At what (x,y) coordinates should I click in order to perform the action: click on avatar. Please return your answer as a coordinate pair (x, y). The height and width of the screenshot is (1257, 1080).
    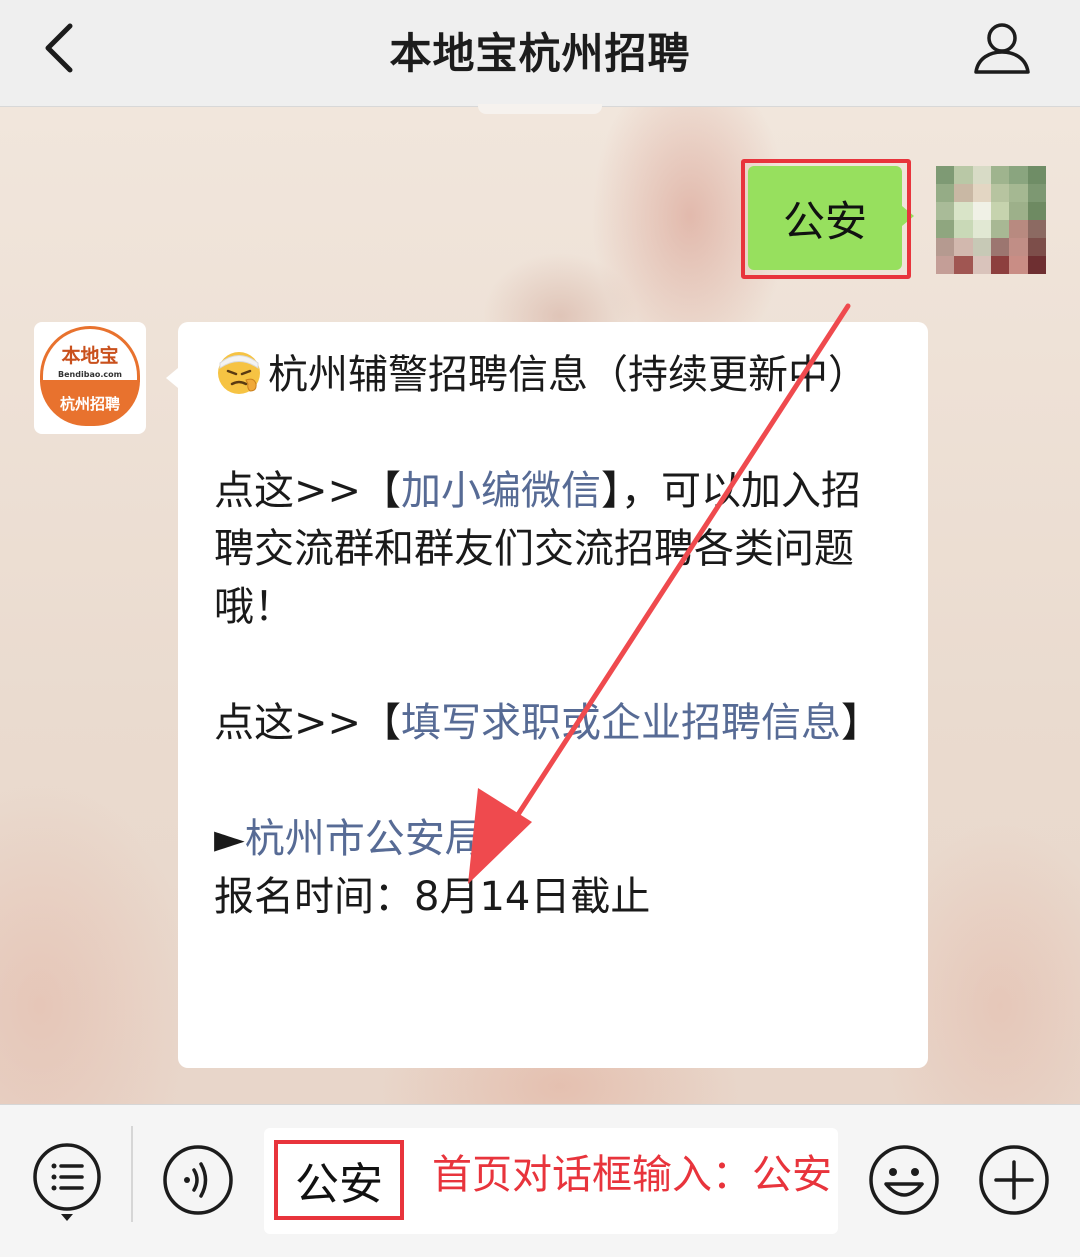
    Looking at the image, I should click on (991, 220).